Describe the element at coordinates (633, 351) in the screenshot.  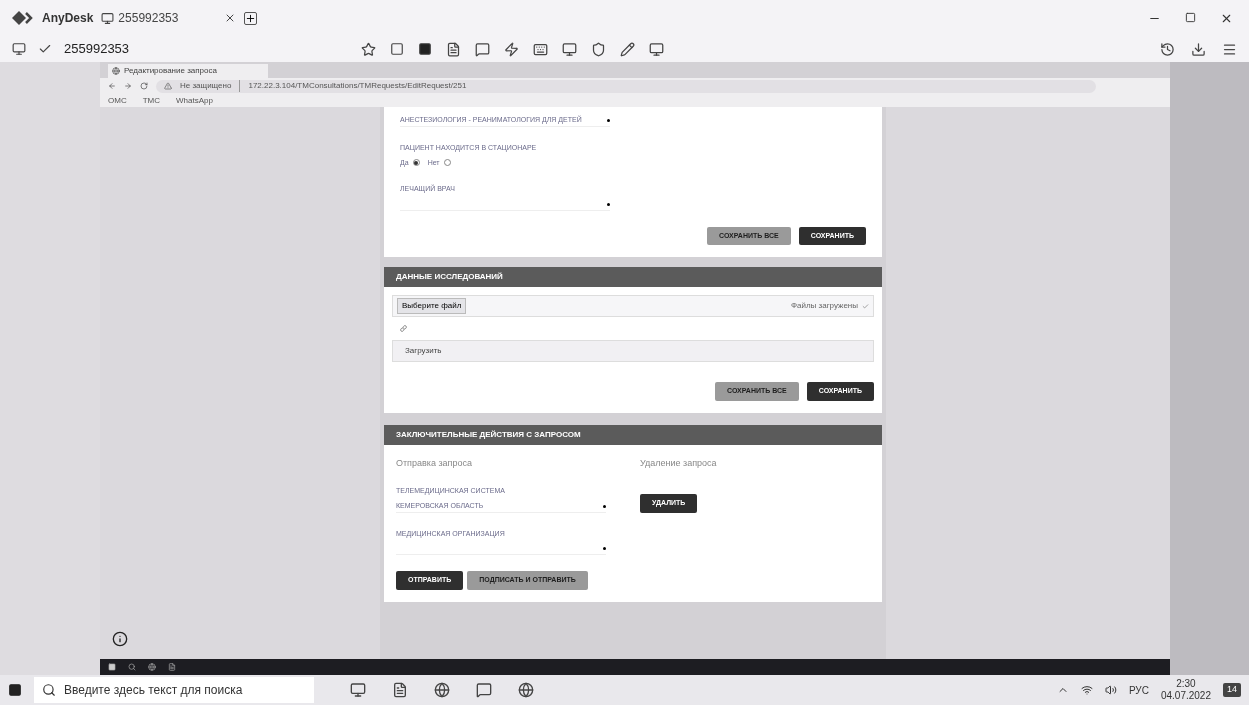
I see `upload-area: Загрузить` at that location.